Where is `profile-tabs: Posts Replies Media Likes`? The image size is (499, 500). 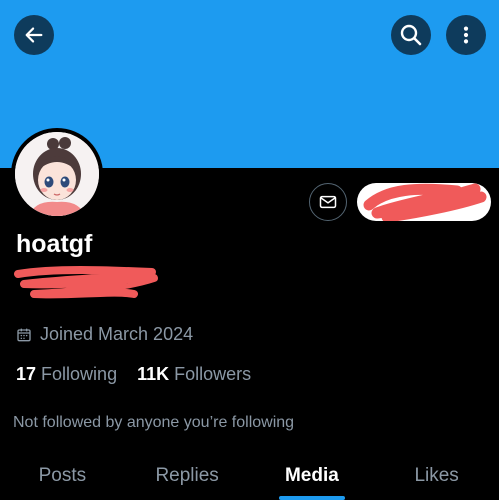 profile-tabs: Posts Replies Media Likes is located at coordinates (249, 476).